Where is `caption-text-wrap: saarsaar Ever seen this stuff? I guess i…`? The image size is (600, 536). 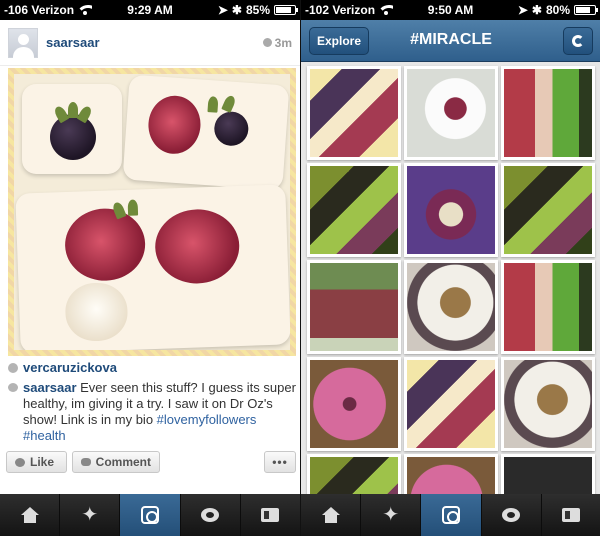 caption-text-wrap: saarsaar Ever seen this stuff? I guess i… is located at coordinates (159, 412).